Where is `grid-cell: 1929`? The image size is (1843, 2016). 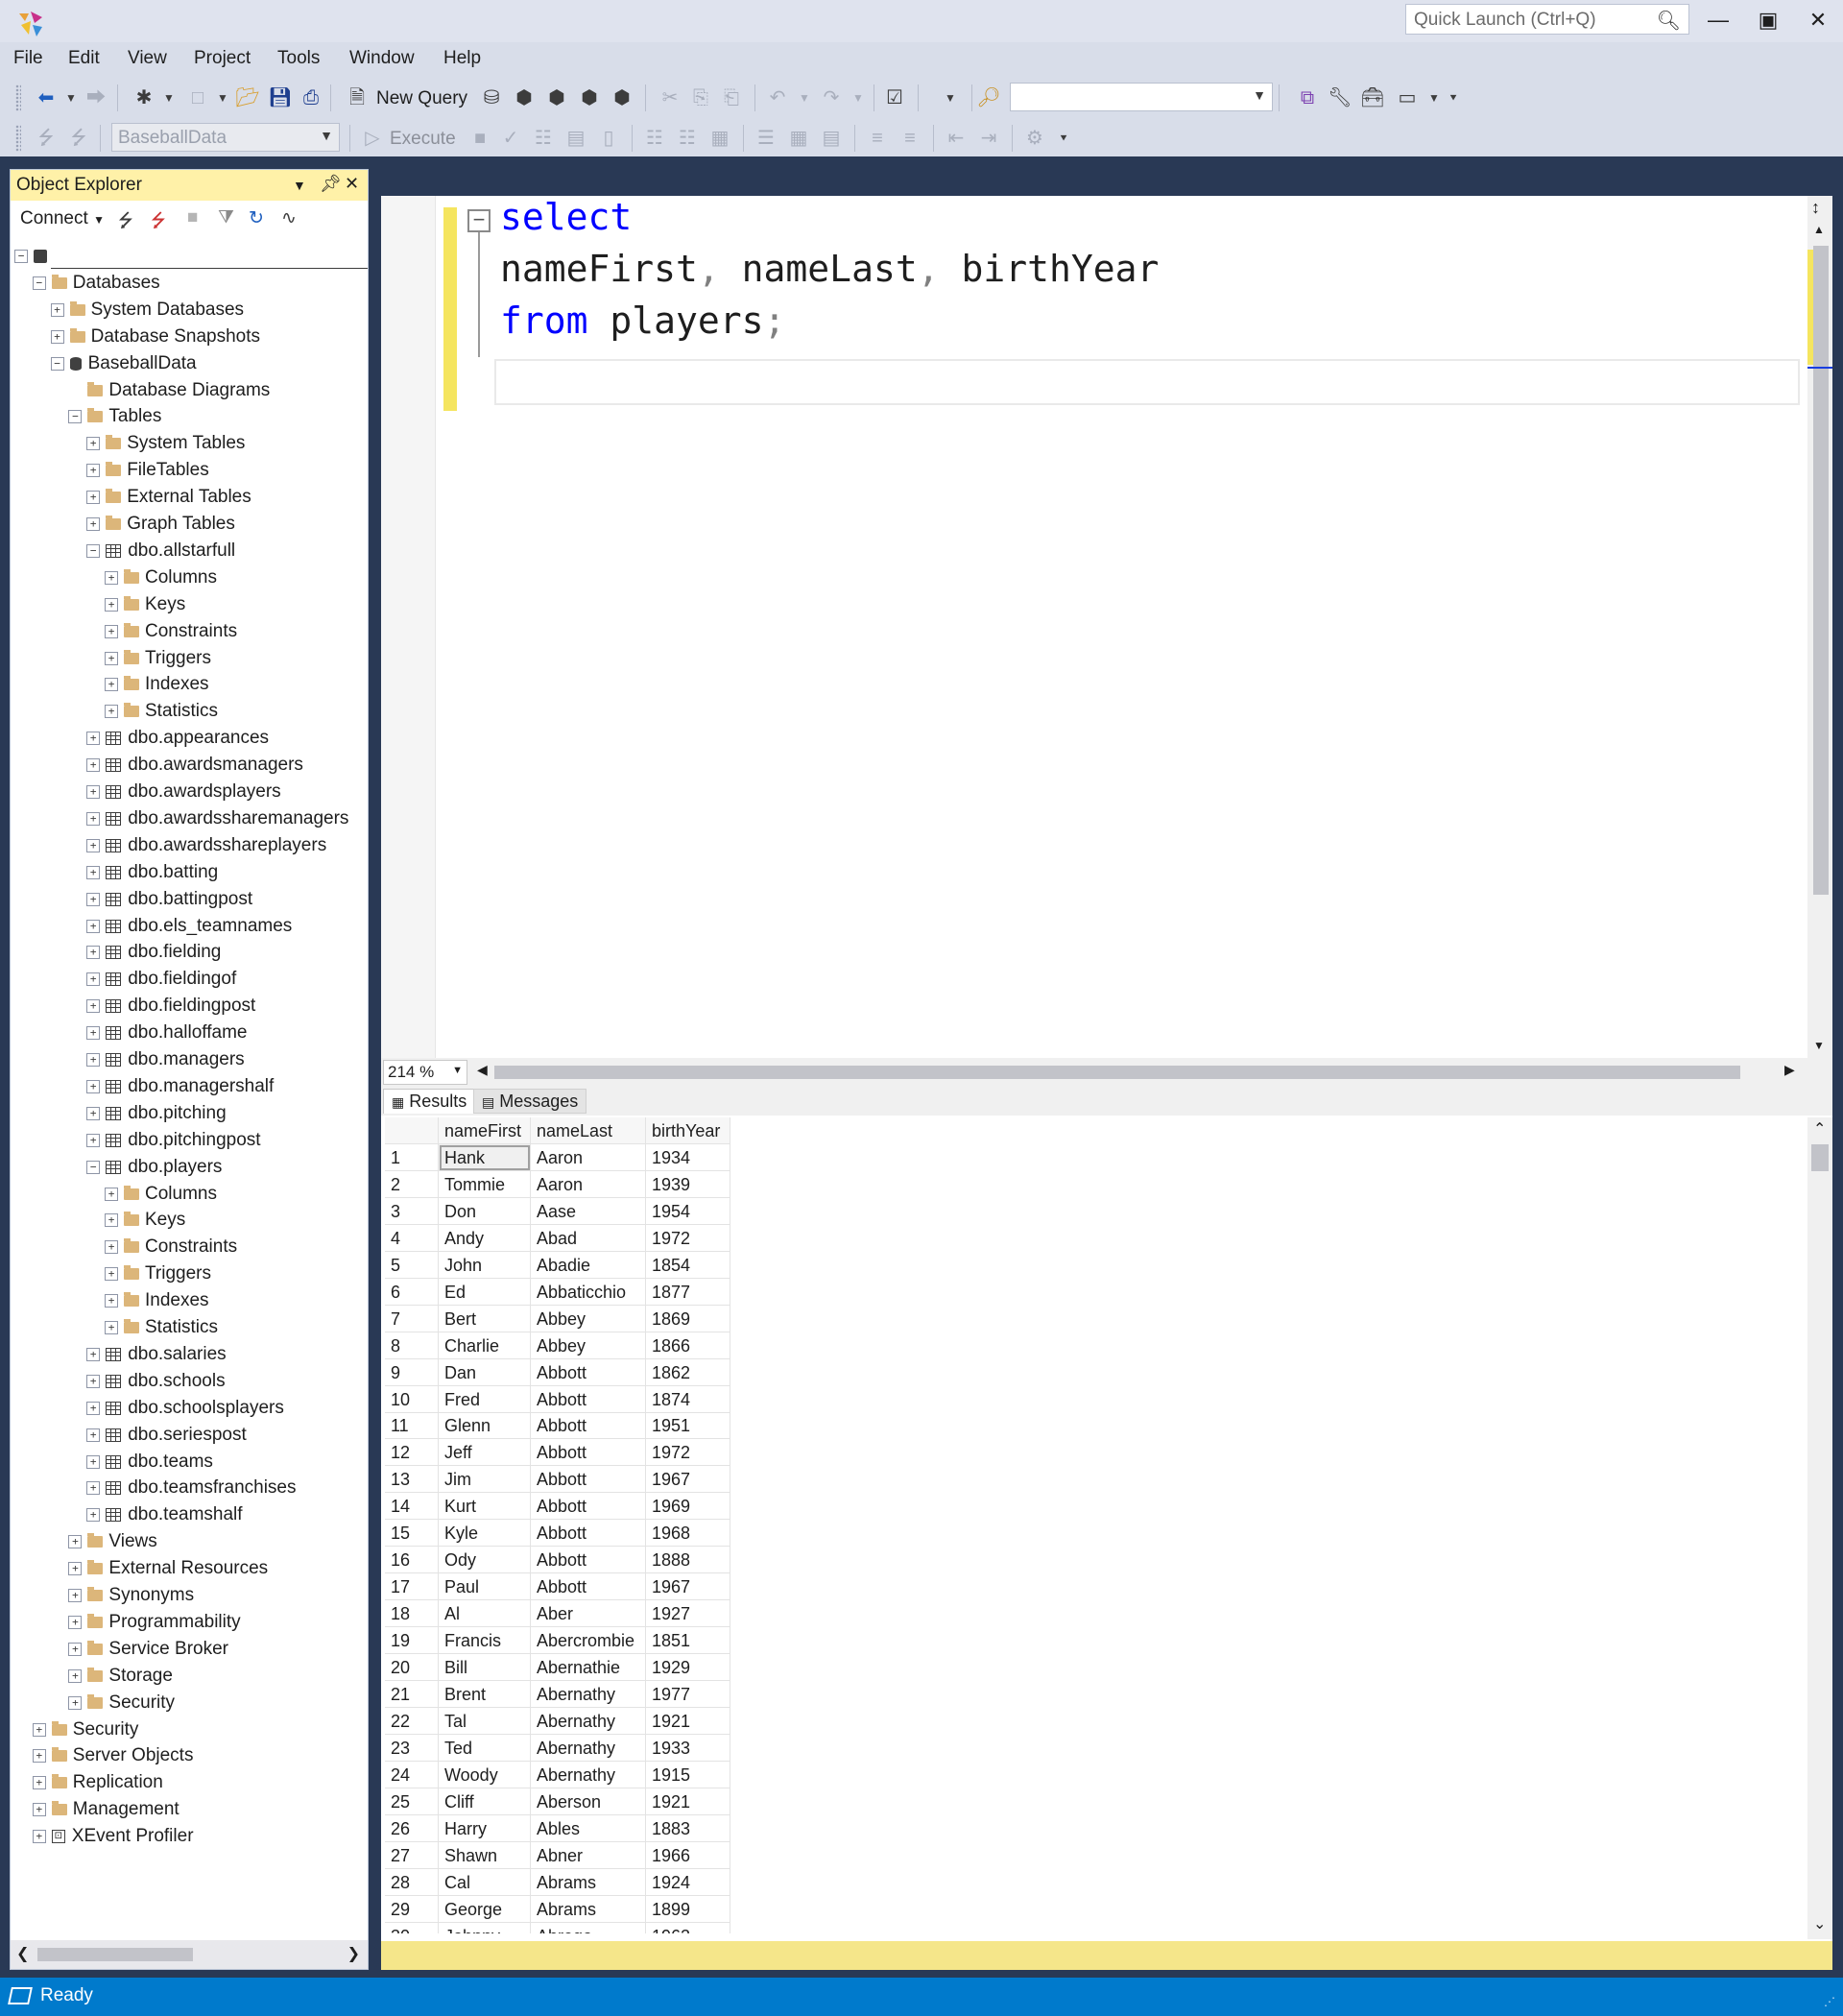 grid-cell: 1929 is located at coordinates (688, 1667).